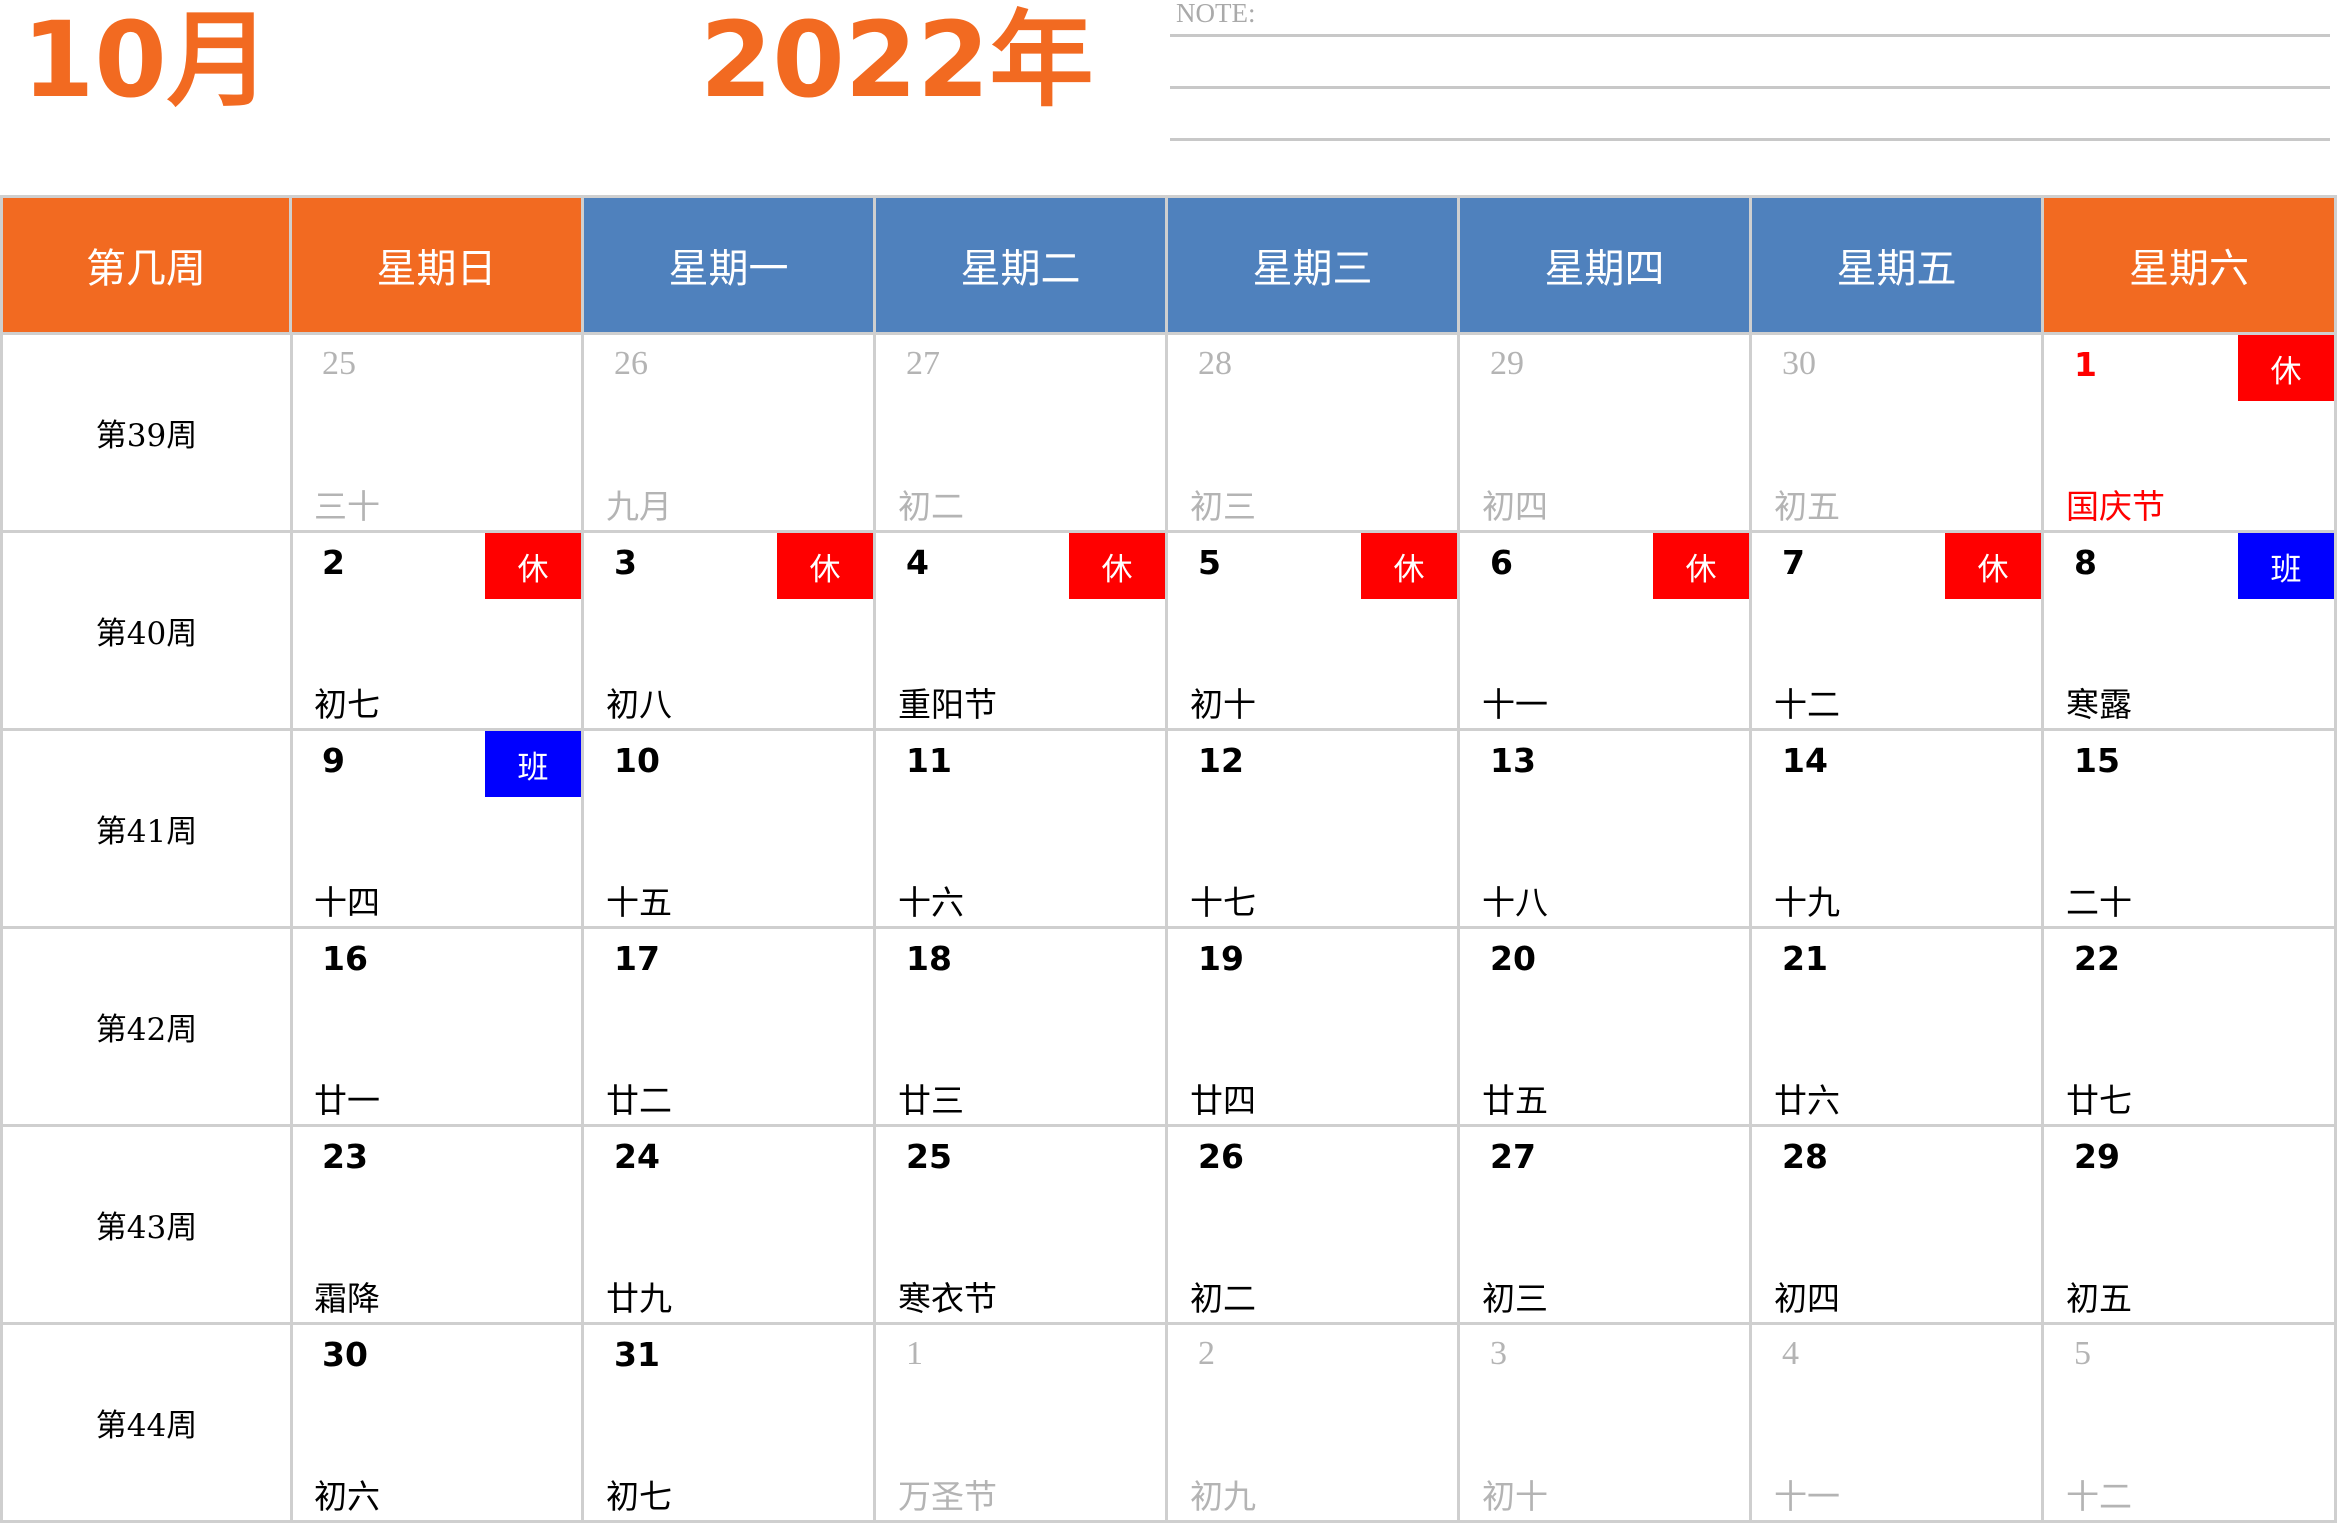 The width and height of the screenshot is (2337, 1524). Describe the element at coordinates (1515, 1100) in the screenshot. I see `lunar-date: 廿五` at that location.